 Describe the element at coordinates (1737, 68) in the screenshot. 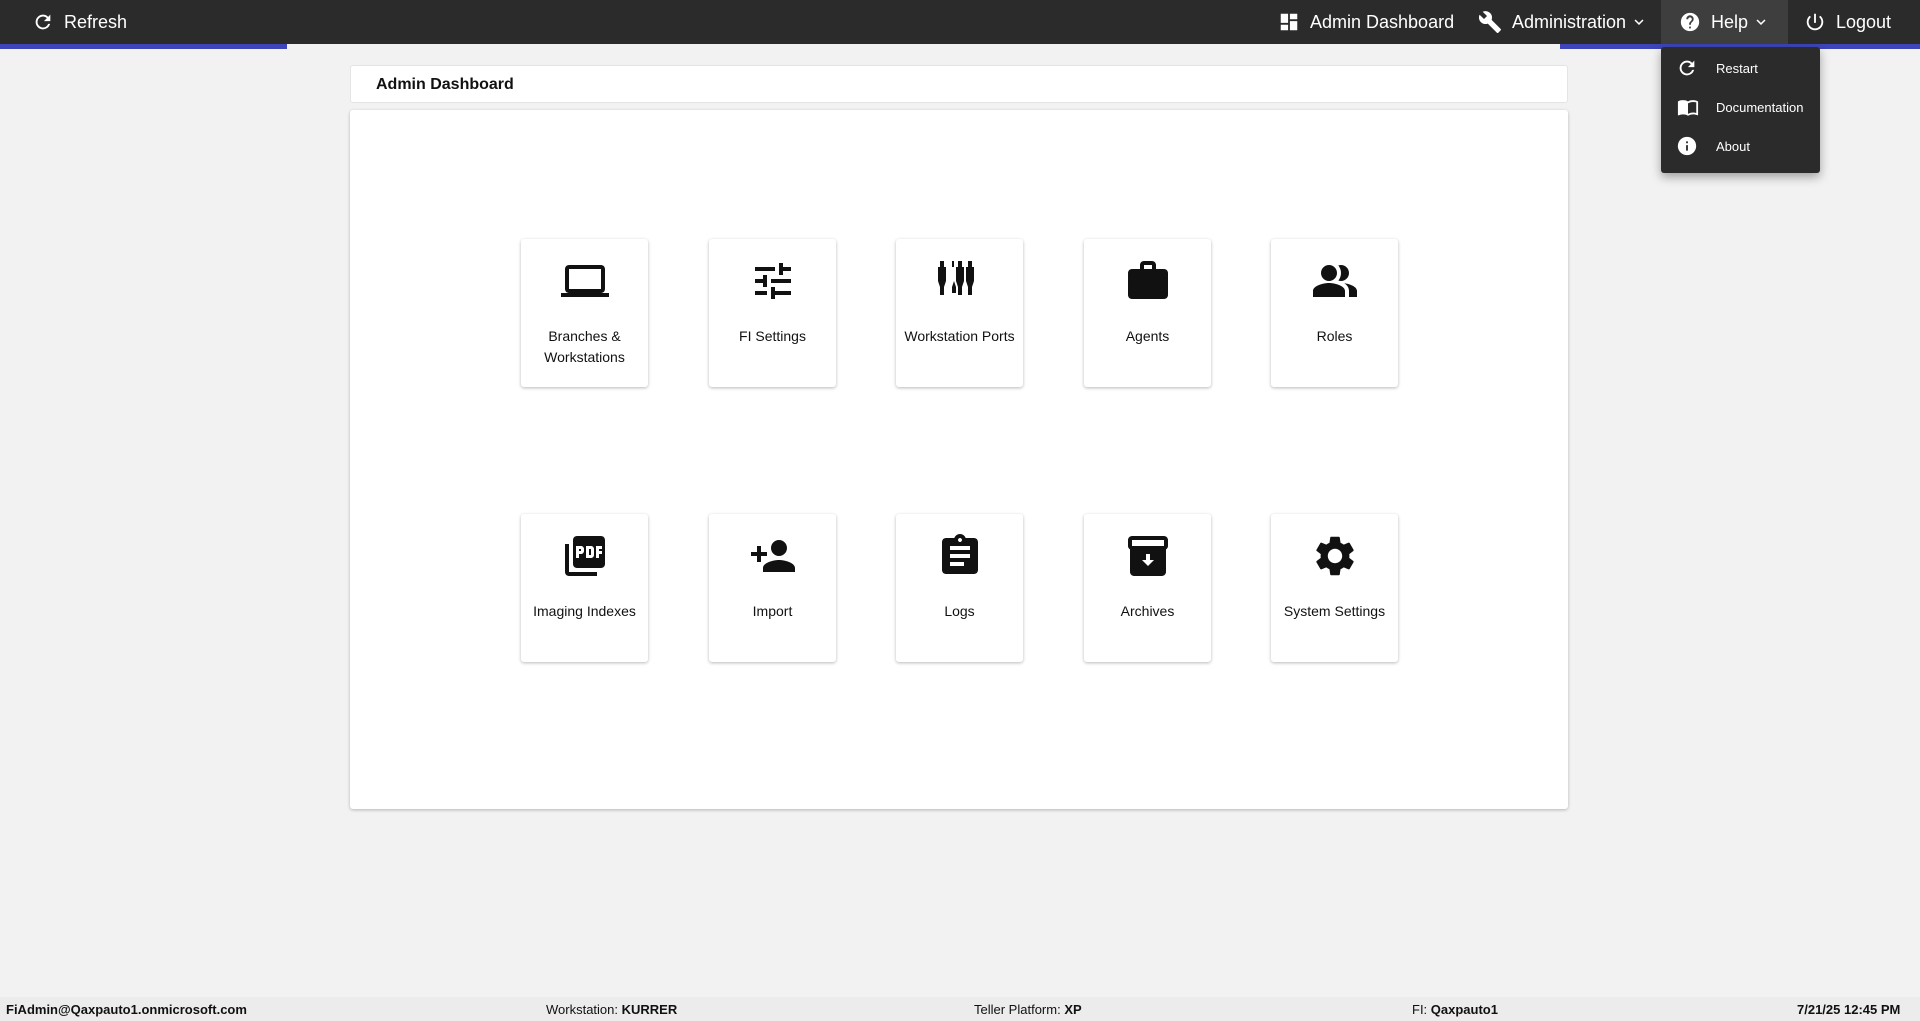

I see `menu-item-restart-label: Restart` at that location.